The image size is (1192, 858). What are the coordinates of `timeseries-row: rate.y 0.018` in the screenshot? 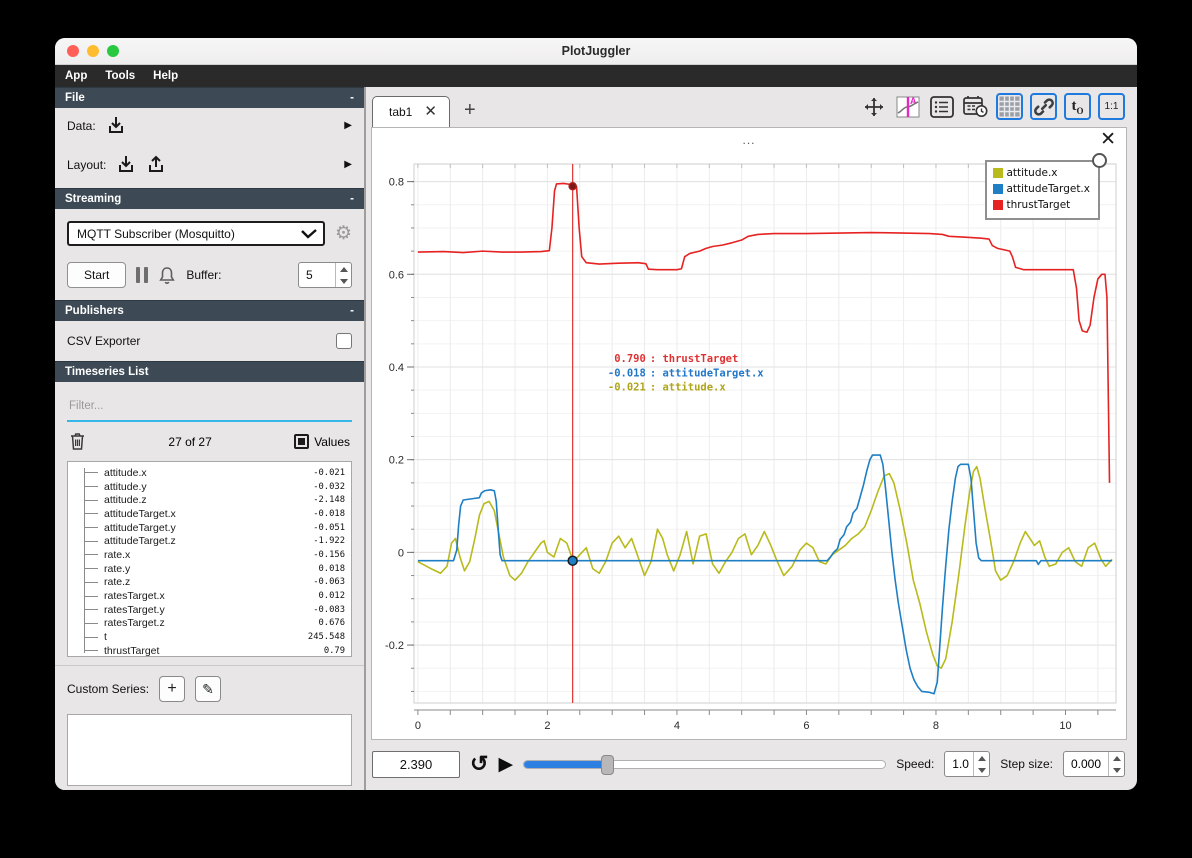 It's located at (209, 569).